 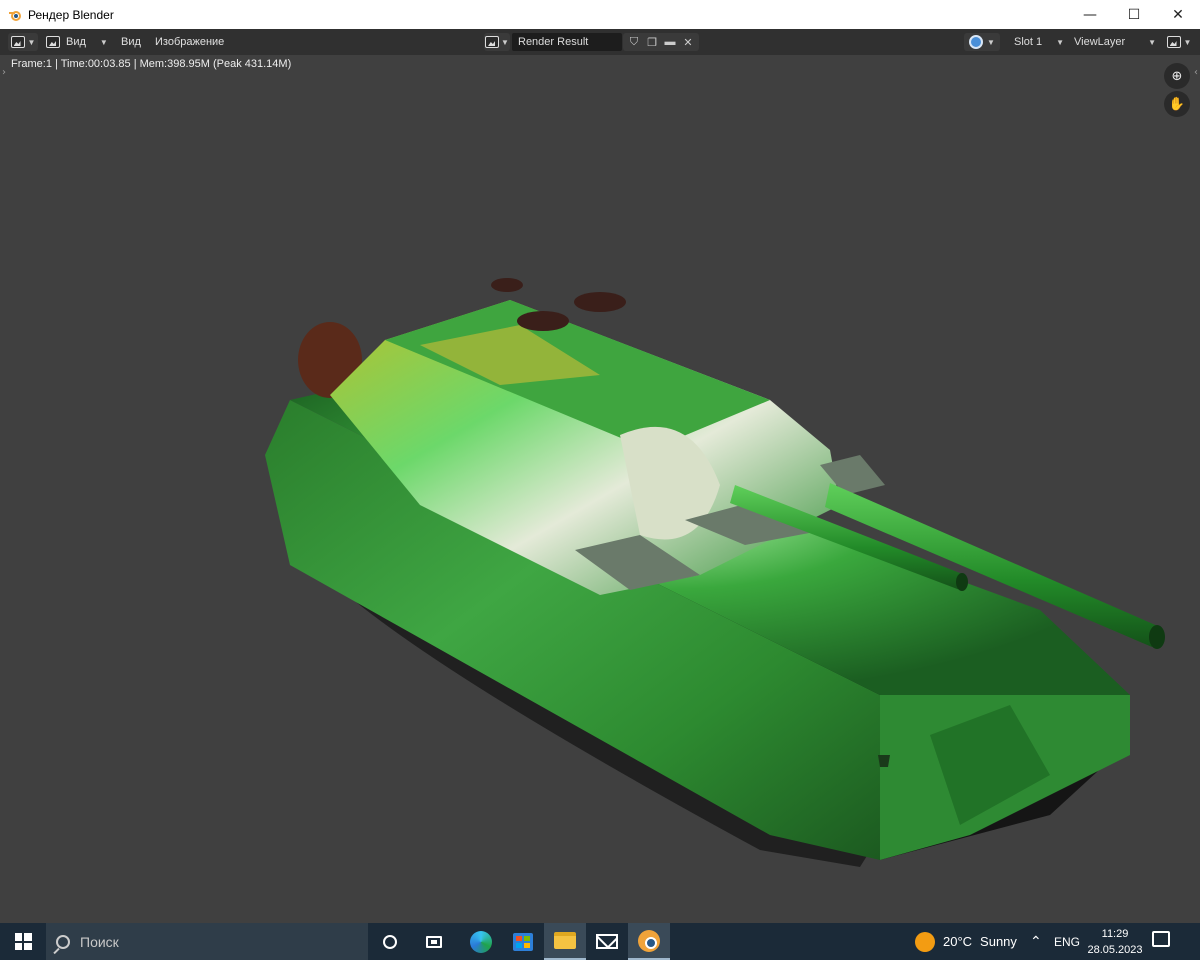 I want to click on blender-icon, so click(x=649, y=940).